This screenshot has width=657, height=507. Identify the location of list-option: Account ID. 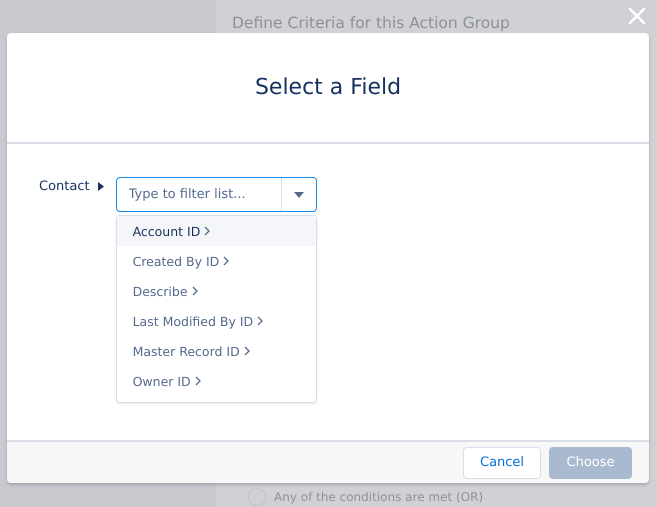
(216, 231).